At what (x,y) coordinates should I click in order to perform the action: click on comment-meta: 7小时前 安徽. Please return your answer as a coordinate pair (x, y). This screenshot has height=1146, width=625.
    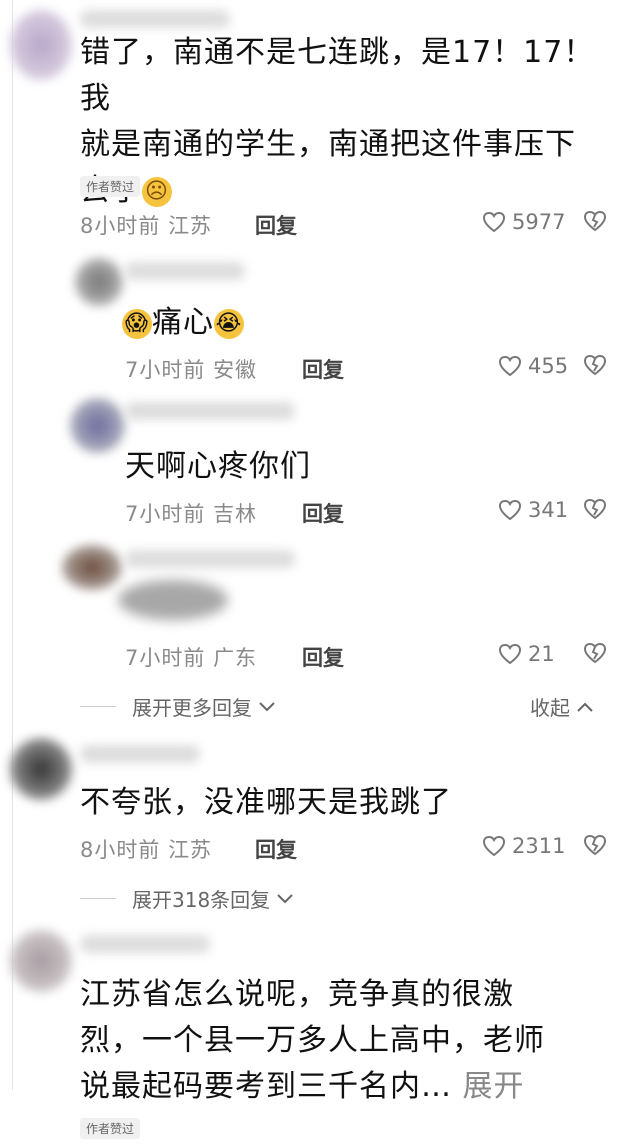
    Looking at the image, I should click on (191, 370).